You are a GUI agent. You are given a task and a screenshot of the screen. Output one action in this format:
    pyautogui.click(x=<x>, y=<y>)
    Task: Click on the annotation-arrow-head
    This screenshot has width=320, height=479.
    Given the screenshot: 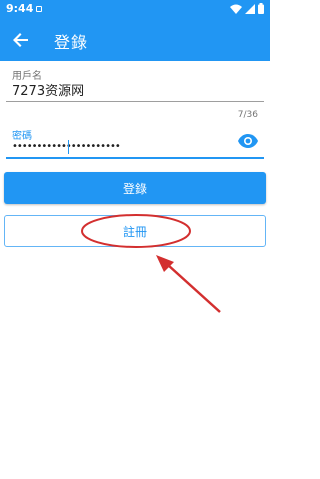 What is the action you would take?
    pyautogui.click(x=165, y=263)
    